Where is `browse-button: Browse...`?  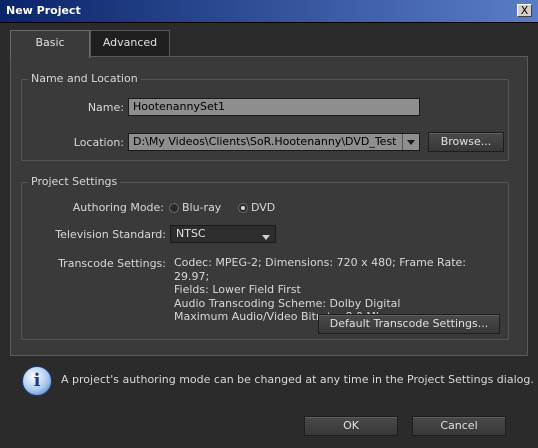
browse-button: Browse... is located at coordinates (466, 142).